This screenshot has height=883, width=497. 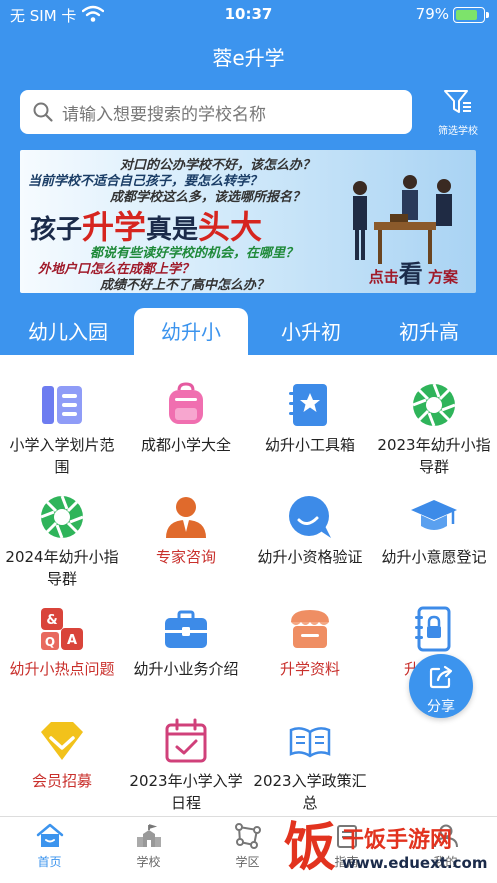 What do you see at coordinates (429, 332) in the screenshot?
I see `tab-high-entry: 初升高` at bounding box center [429, 332].